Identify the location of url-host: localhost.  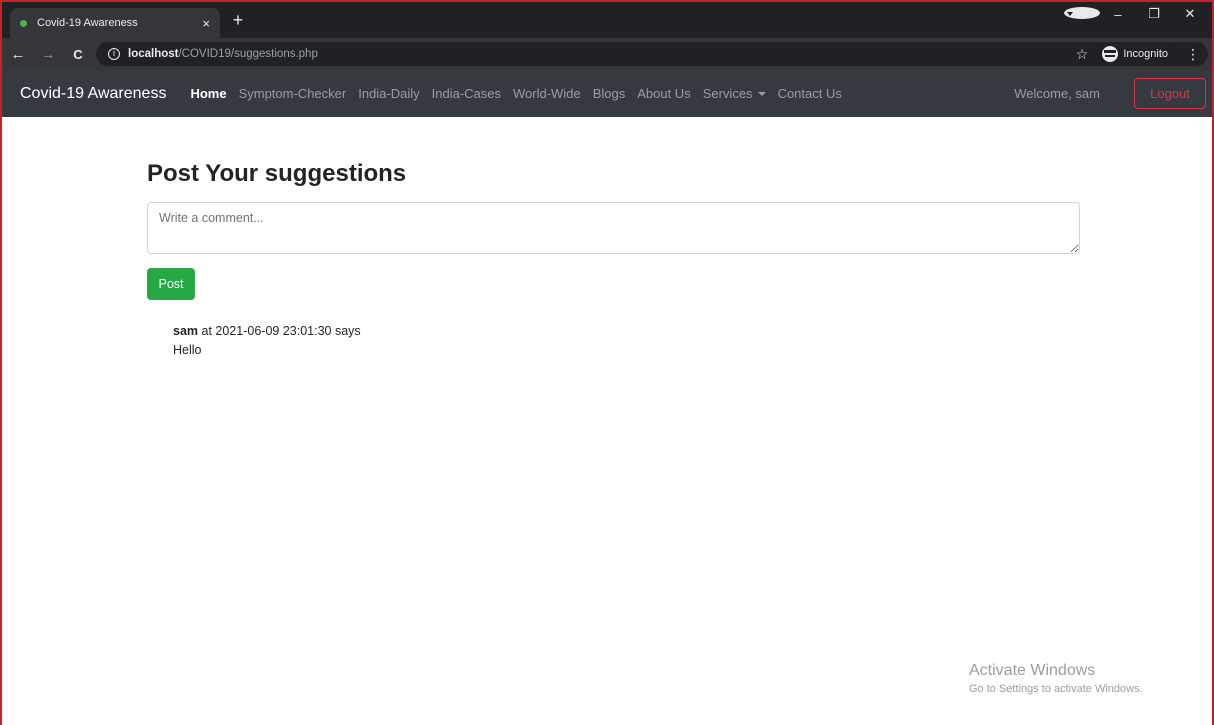
(153, 54).